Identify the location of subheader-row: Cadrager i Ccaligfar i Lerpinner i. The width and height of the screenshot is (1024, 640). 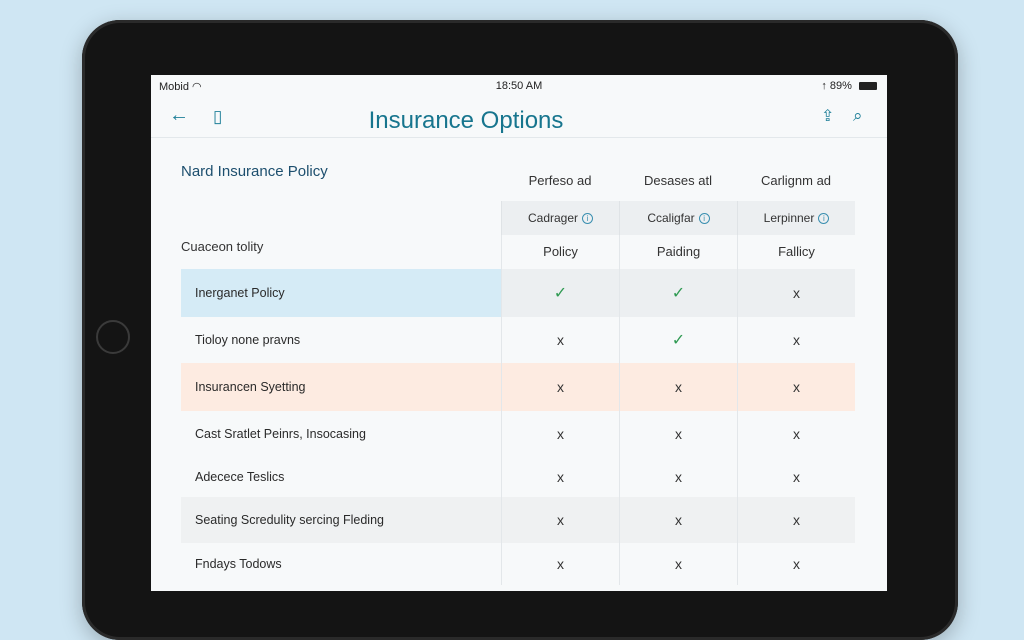
(678, 218).